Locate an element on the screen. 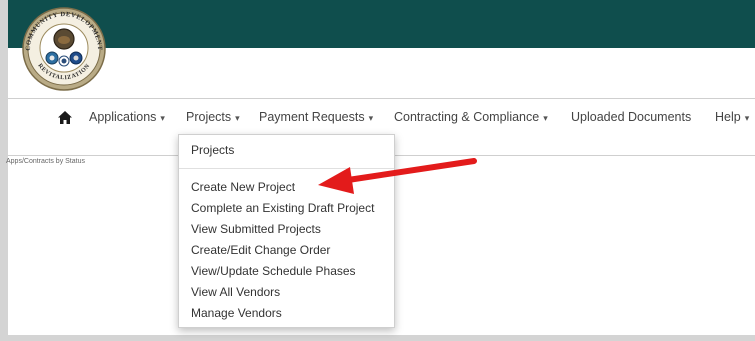 This screenshot has height=341, width=755. nav-label: Applications is located at coordinates (123, 117).